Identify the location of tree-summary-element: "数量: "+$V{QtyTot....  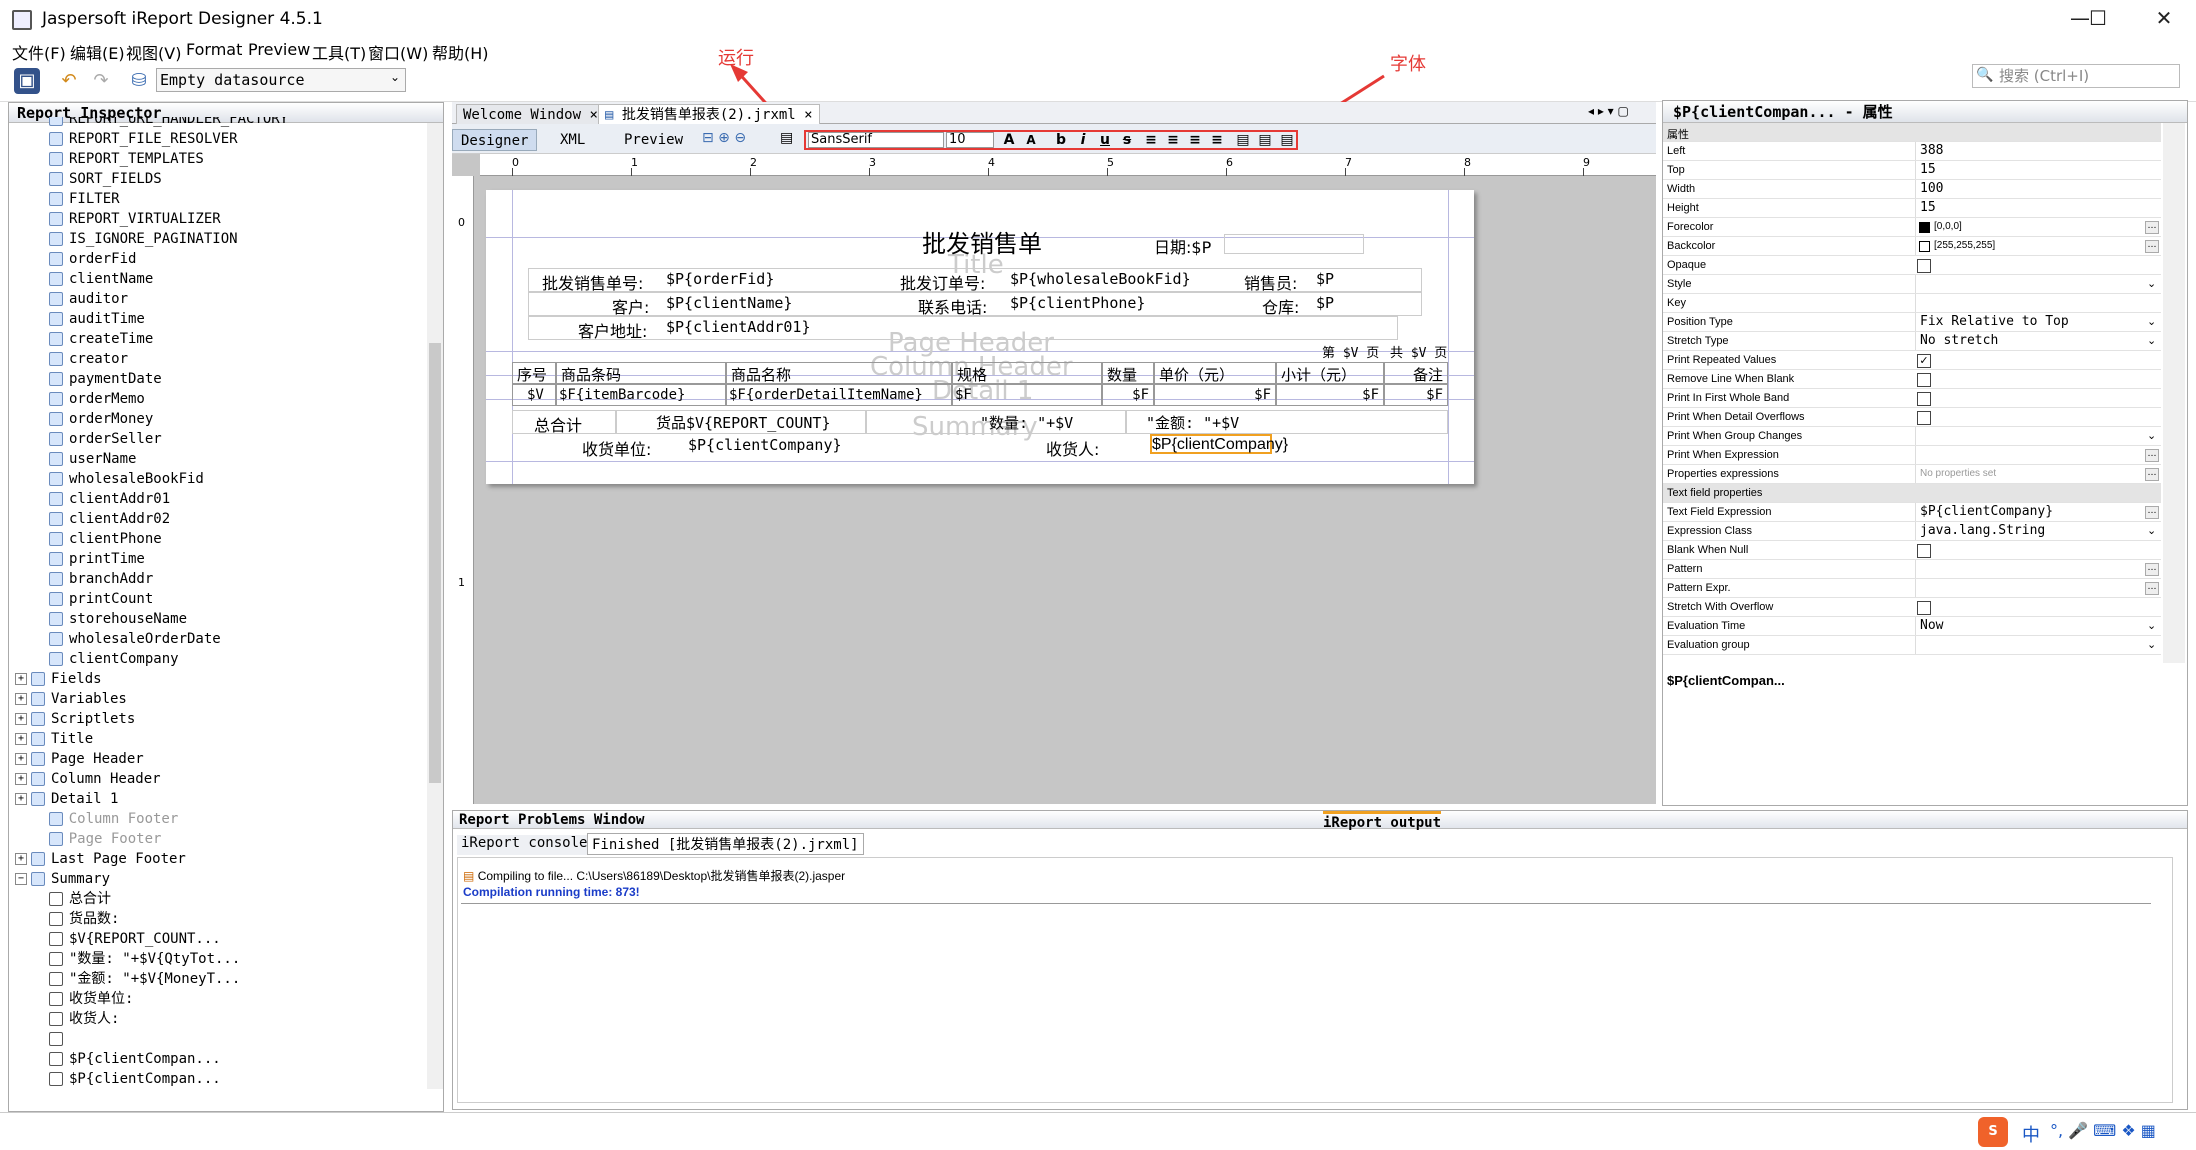
(144, 959).